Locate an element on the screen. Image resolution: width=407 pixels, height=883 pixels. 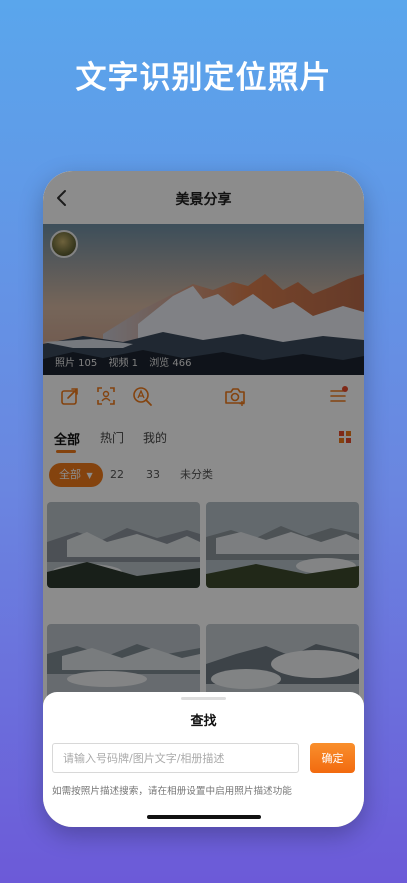
promo-title: 文字识别定位照片 is located at coordinates (203, 78).